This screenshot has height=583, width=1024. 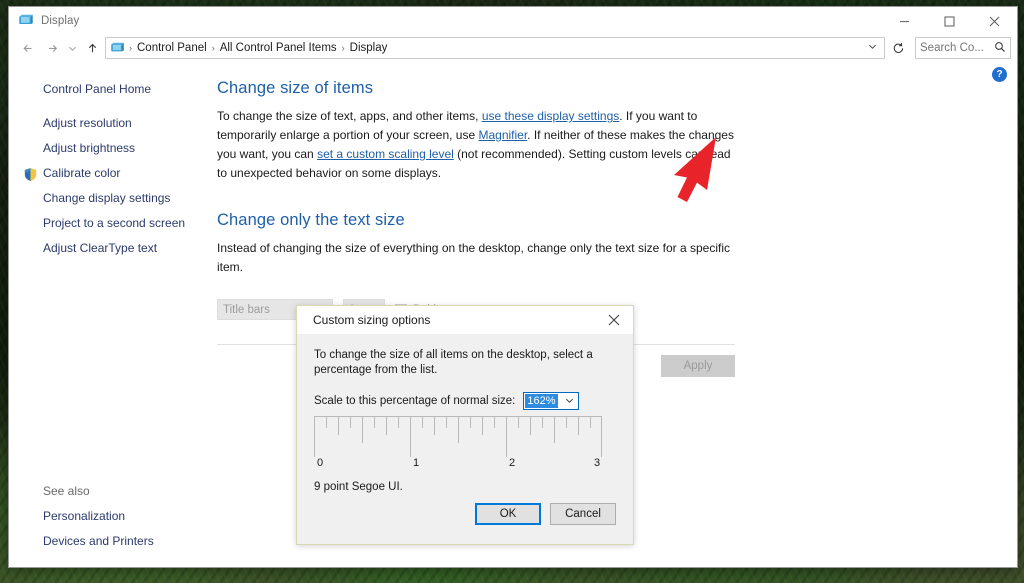 I want to click on dialog-title: Custom sizing options, so click(x=372, y=319).